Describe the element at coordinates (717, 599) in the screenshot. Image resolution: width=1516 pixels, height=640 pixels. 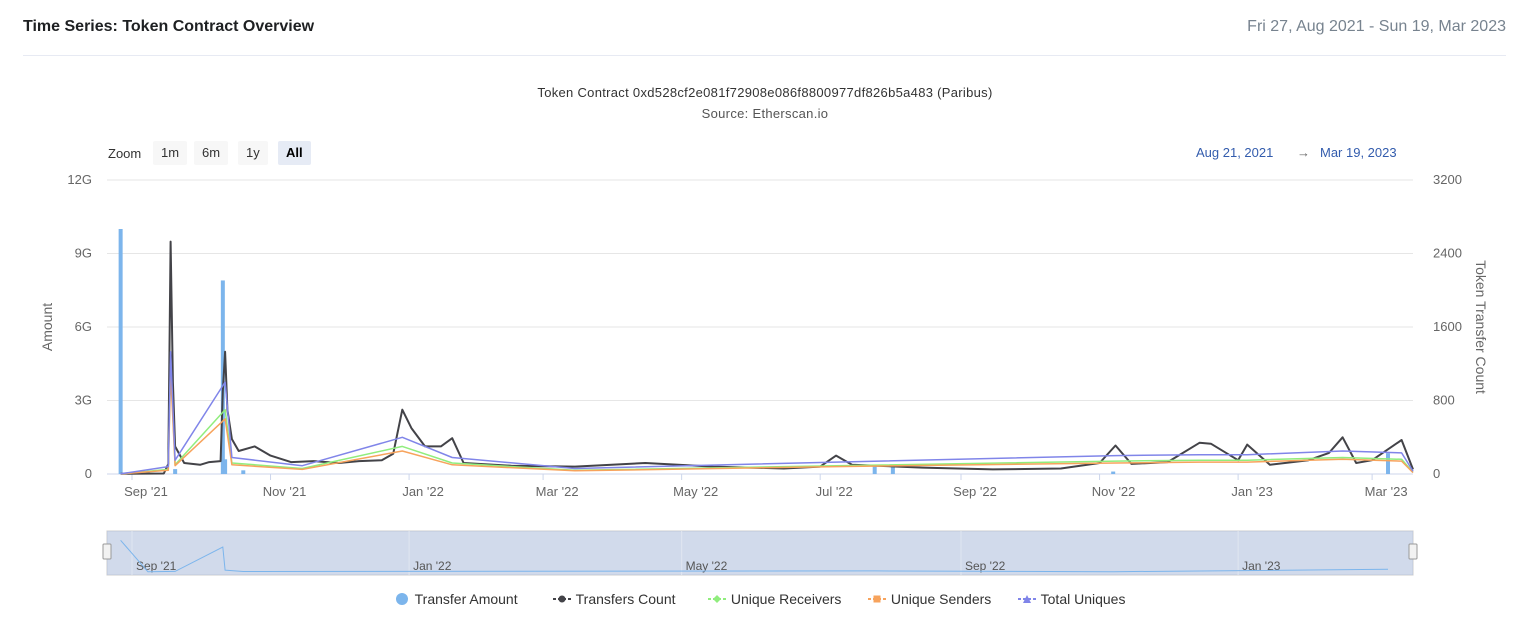
I see `legend-marker-line-diamond-icon` at that location.